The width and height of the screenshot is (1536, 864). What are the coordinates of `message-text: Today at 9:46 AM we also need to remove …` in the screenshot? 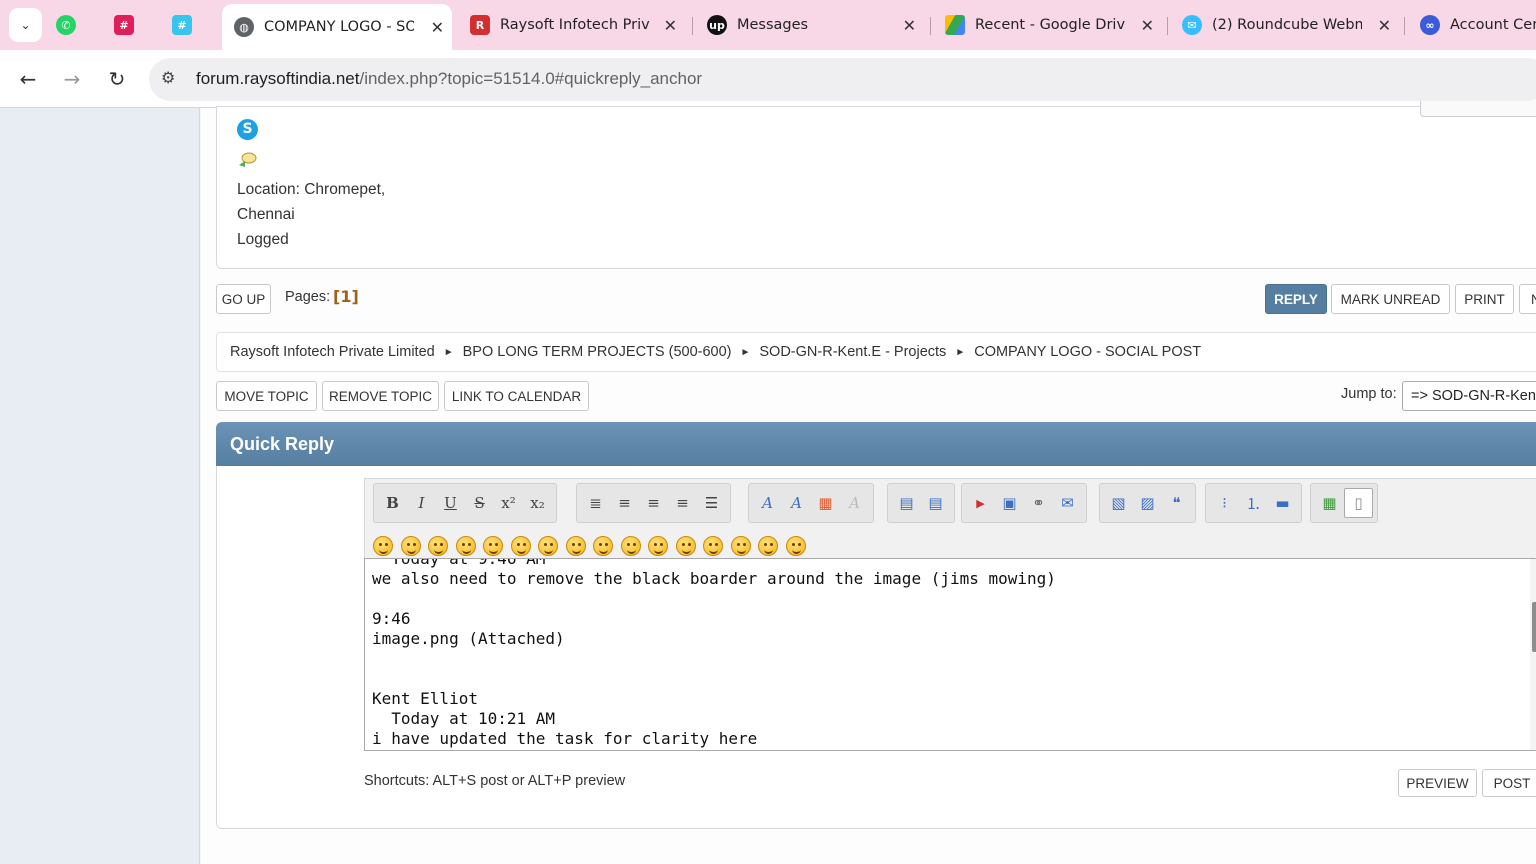 It's located at (714, 654).